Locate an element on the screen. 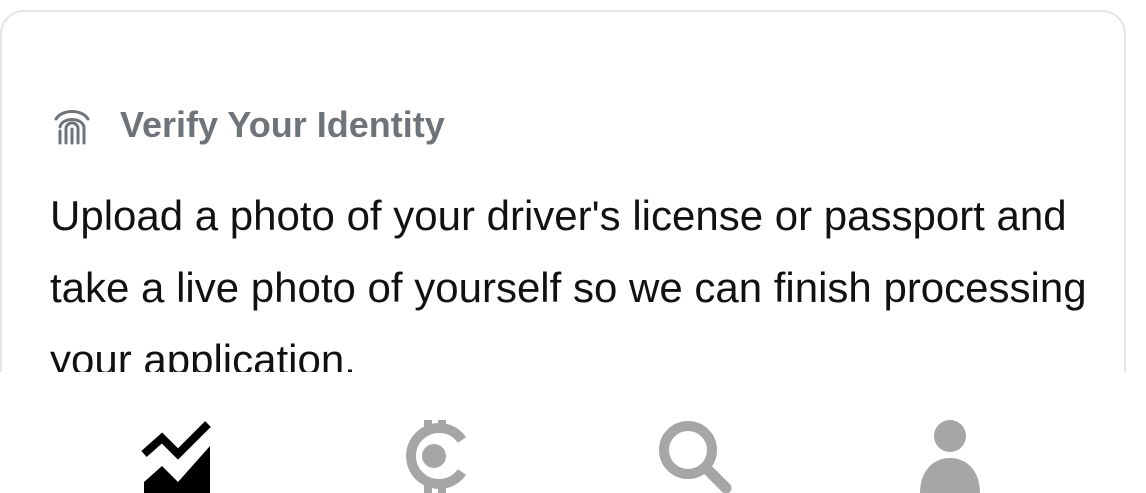 The image size is (1146, 493). account-icon is located at coordinates (950, 456).